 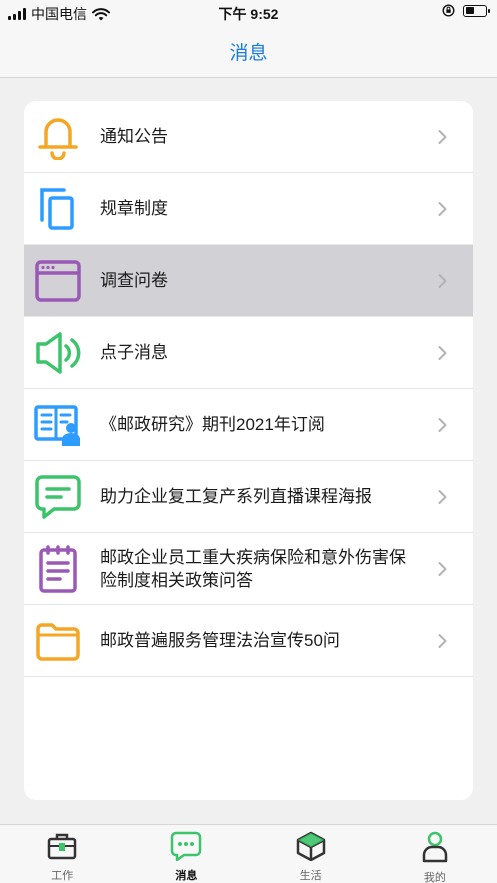 What do you see at coordinates (236, 496) in the screenshot?
I see `list-item-label: 助力企业复工复产系列直播课程海报` at bounding box center [236, 496].